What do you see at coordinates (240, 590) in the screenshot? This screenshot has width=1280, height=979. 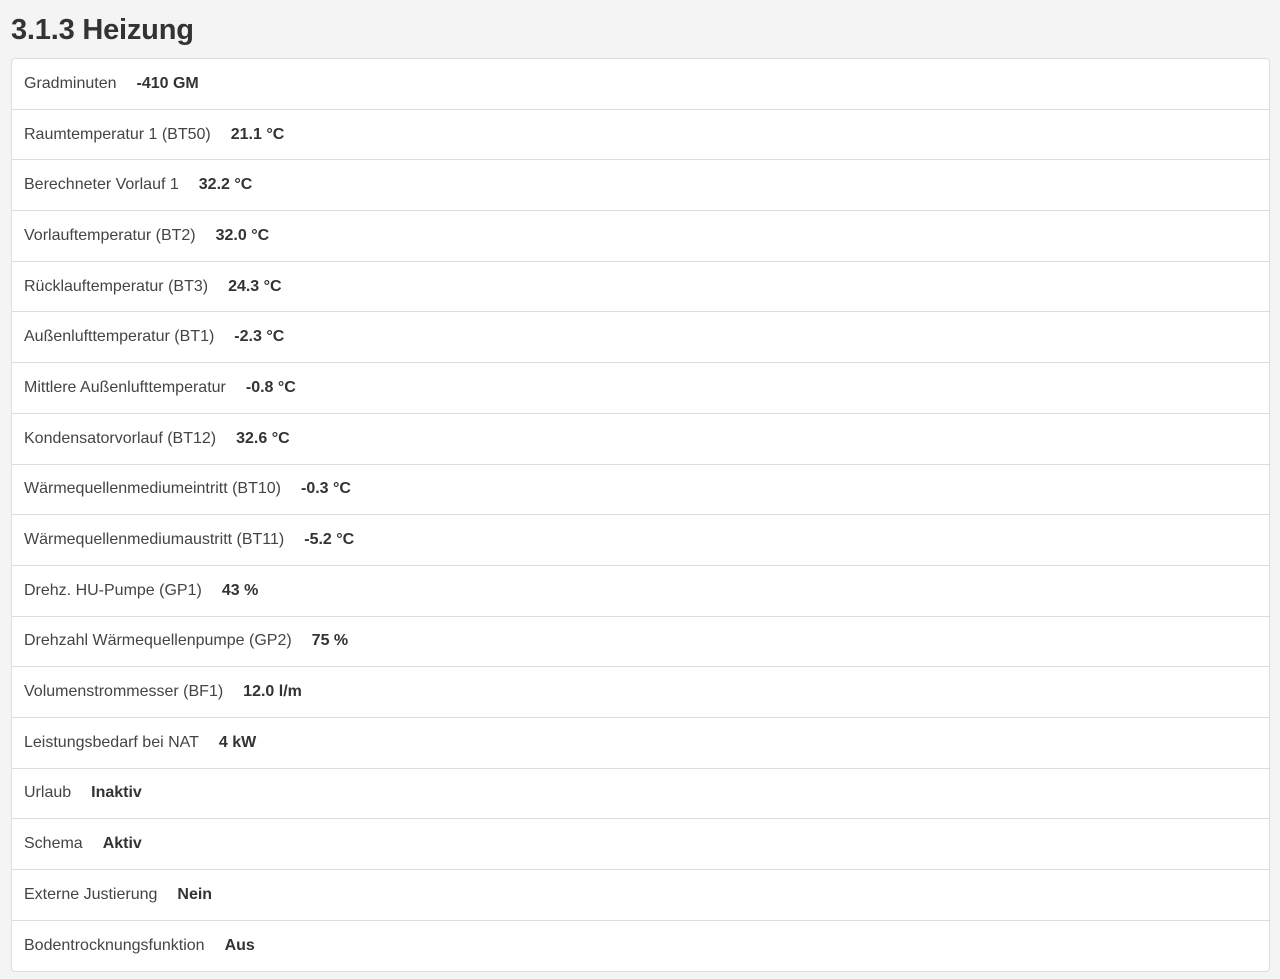 I see `item-value: 43 %` at bounding box center [240, 590].